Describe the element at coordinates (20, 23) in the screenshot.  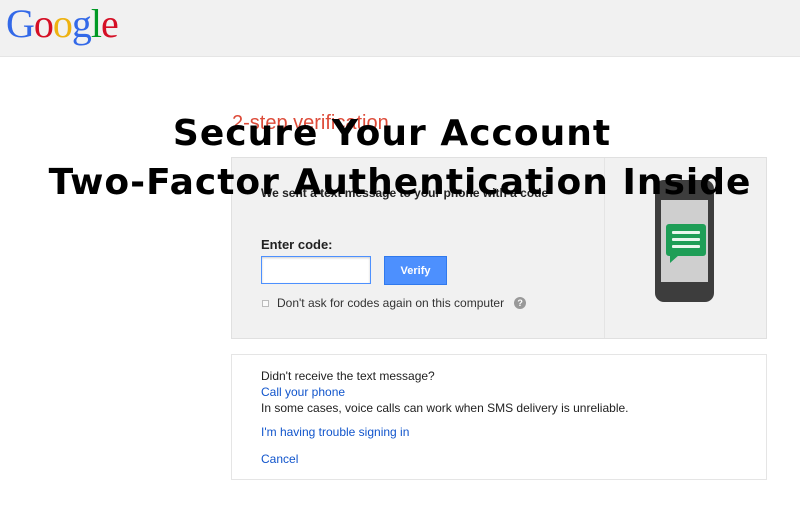
I see `logo-letter: G` at that location.